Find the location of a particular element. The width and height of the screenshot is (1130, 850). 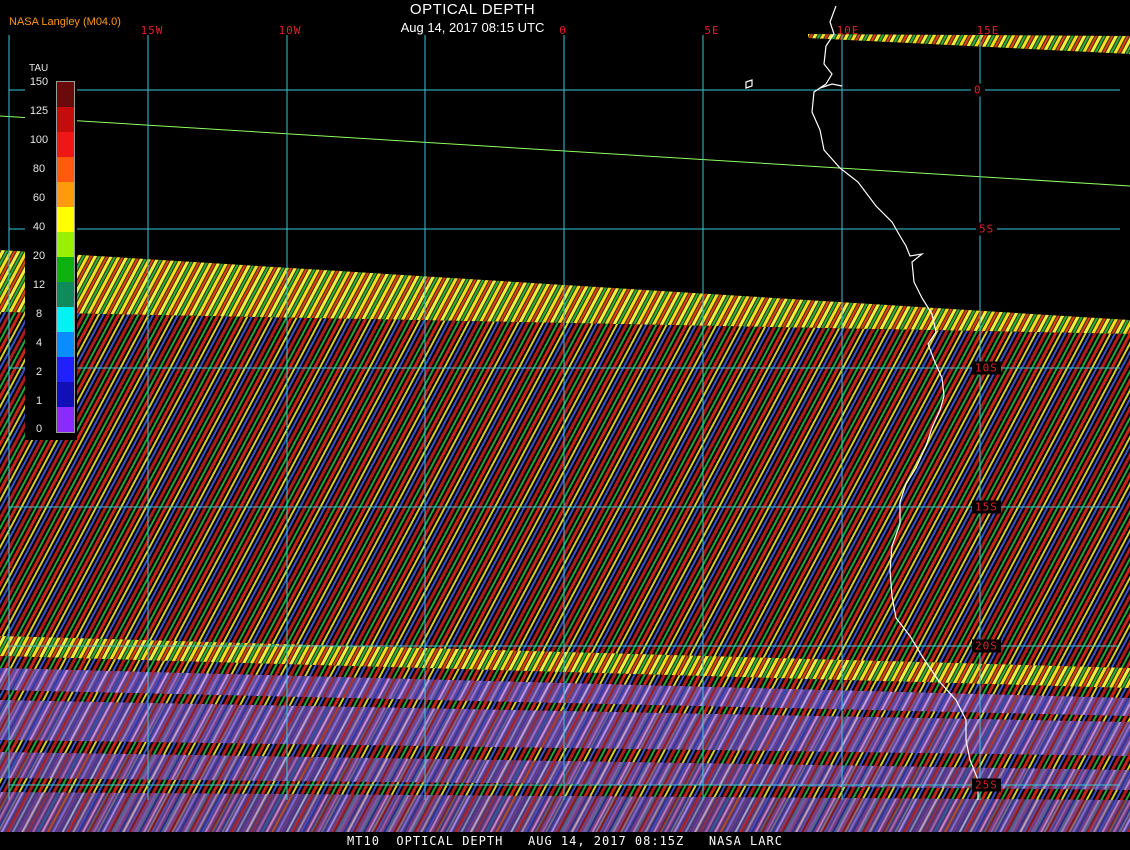

legend-tick-12: 12 is located at coordinates (39, 285).